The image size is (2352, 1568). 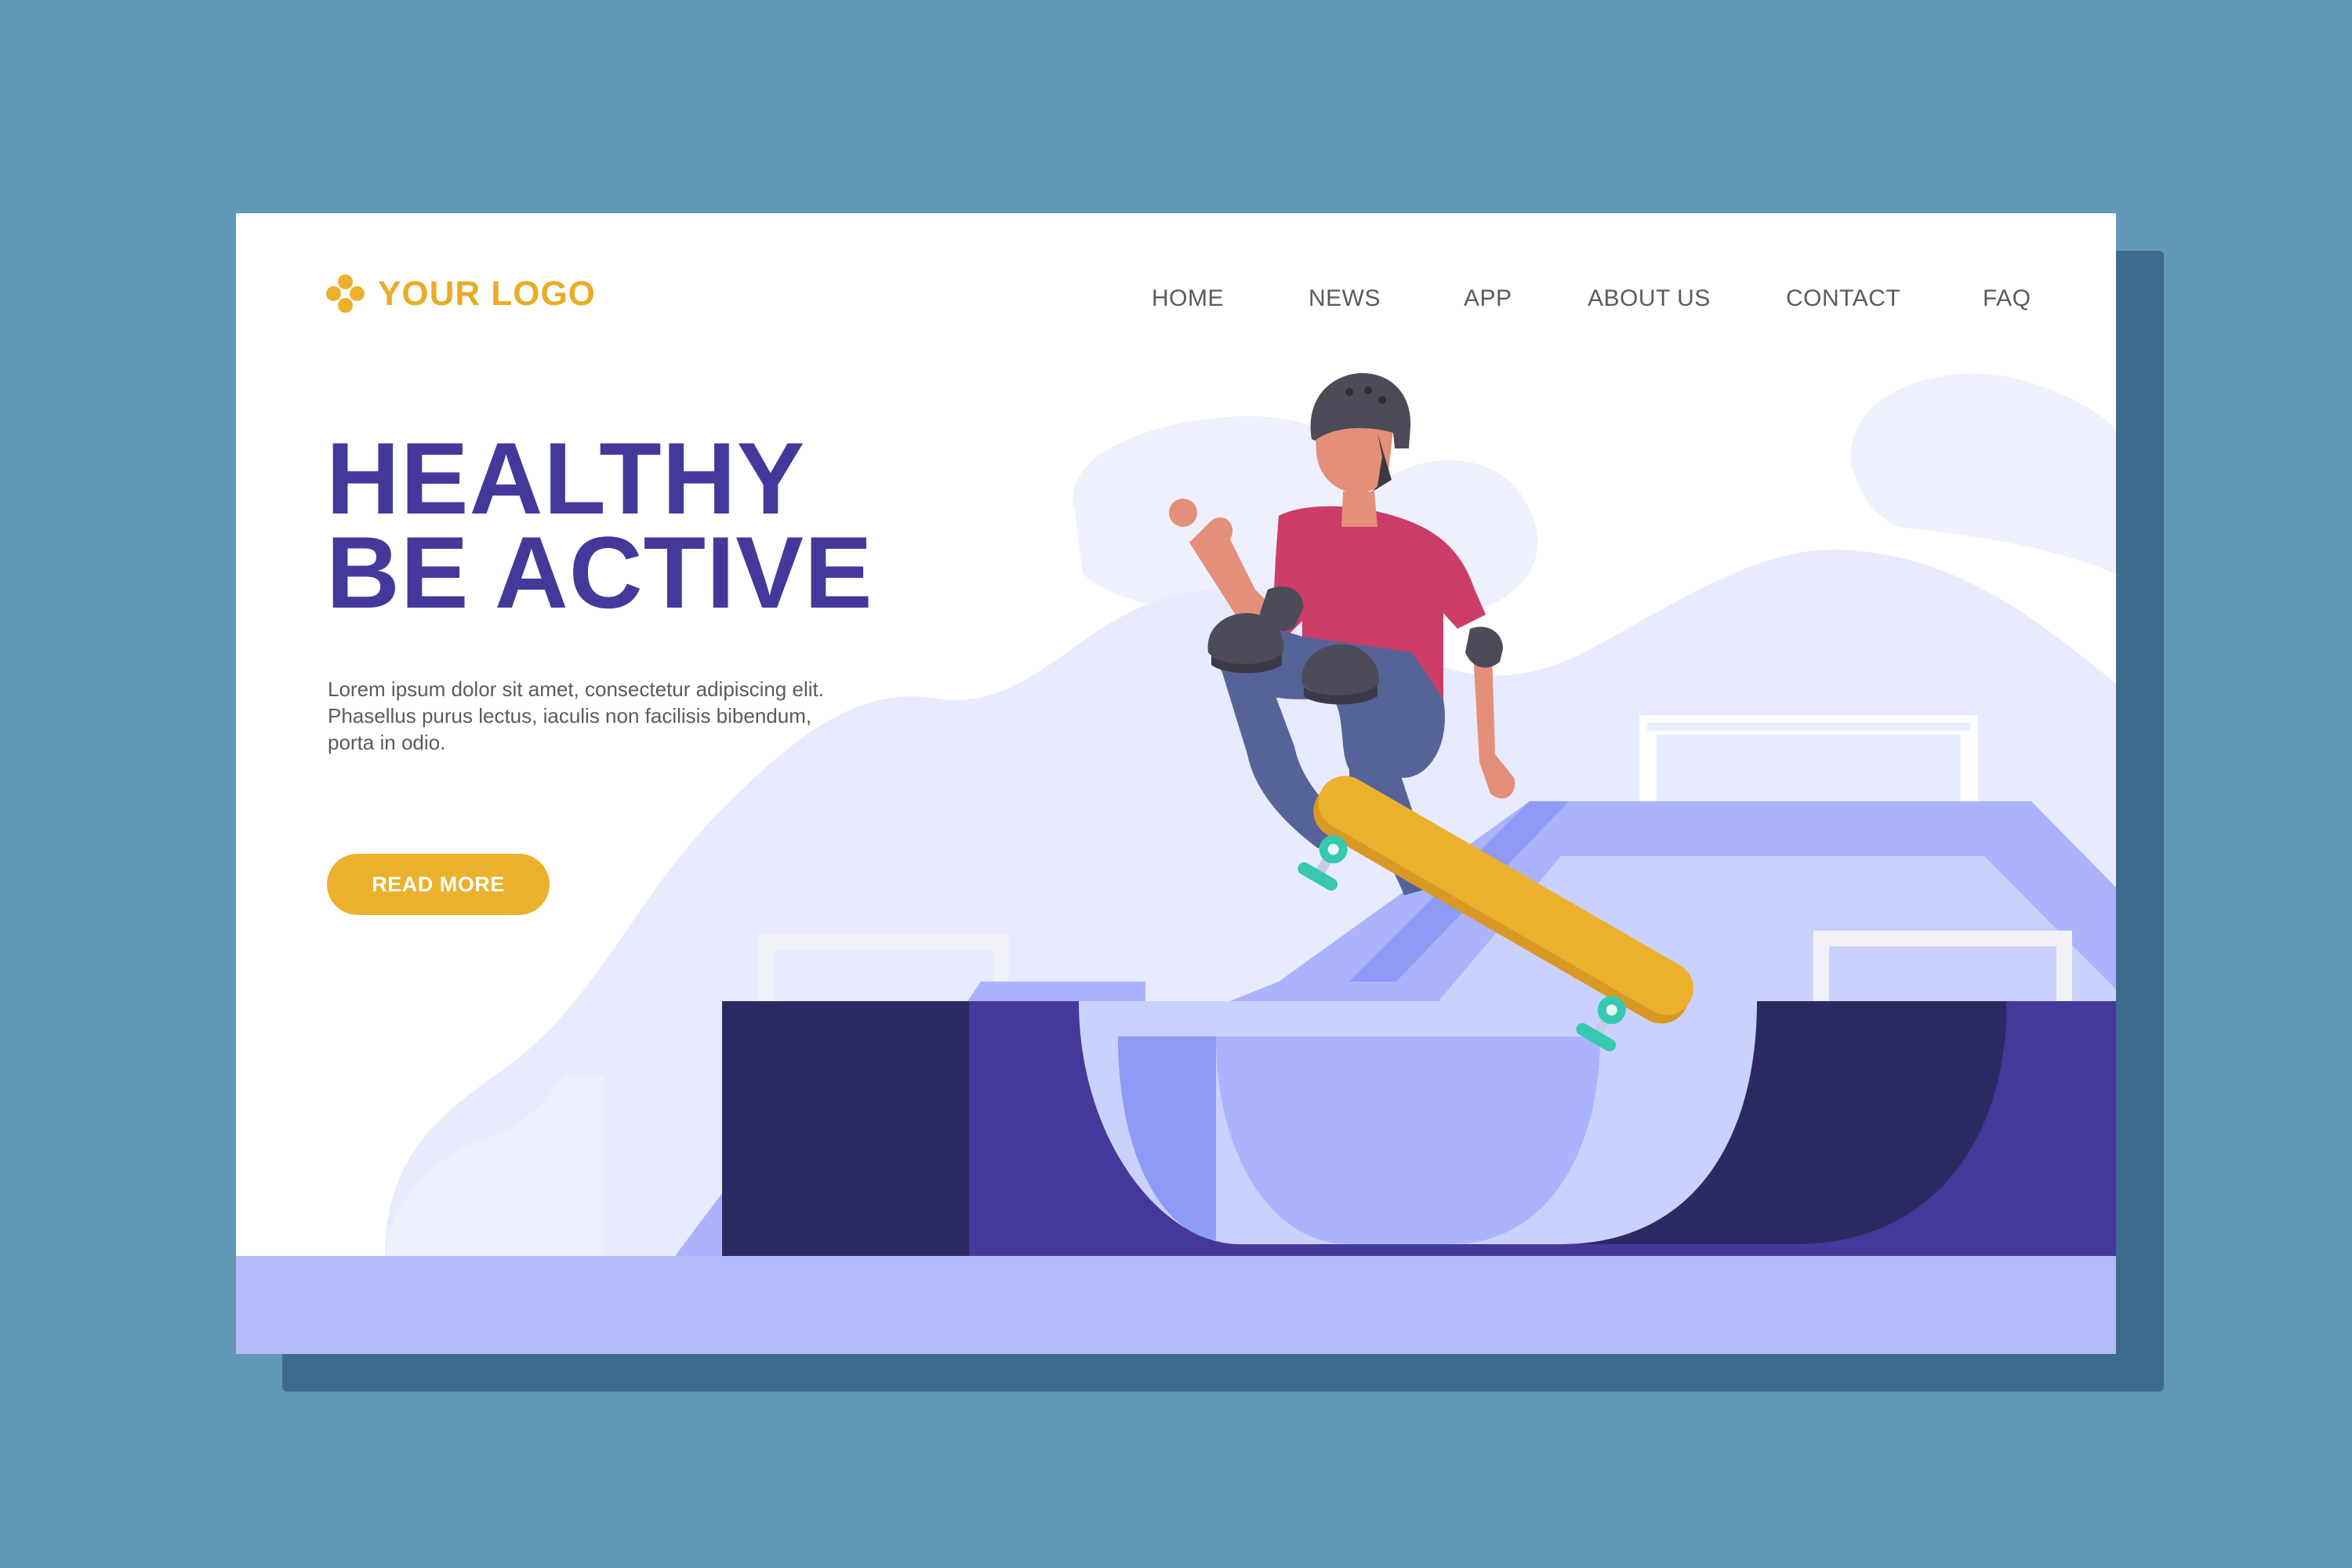 What do you see at coordinates (438, 884) in the screenshot?
I see `read-more-button: READ MORE` at bounding box center [438, 884].